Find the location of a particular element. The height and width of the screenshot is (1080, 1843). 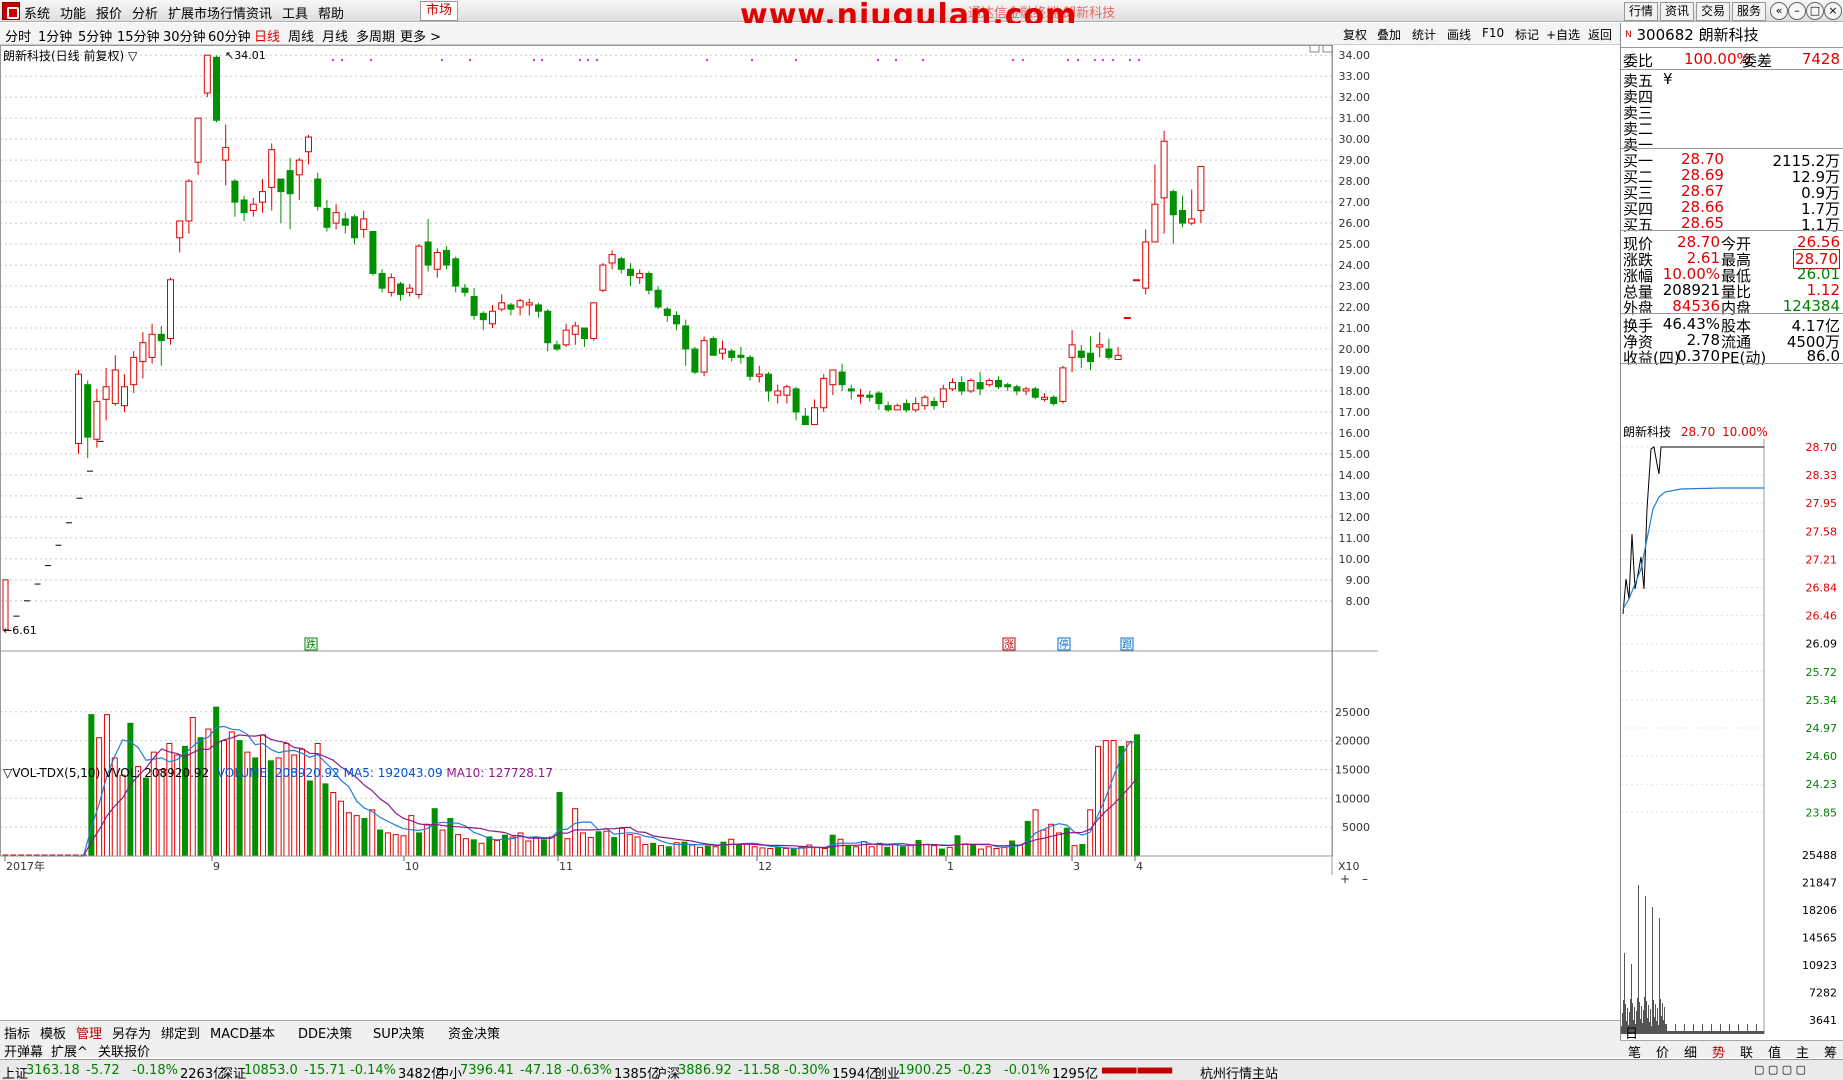

tool-add-watchlist: +自选 is located at coordinates (1563, 34).